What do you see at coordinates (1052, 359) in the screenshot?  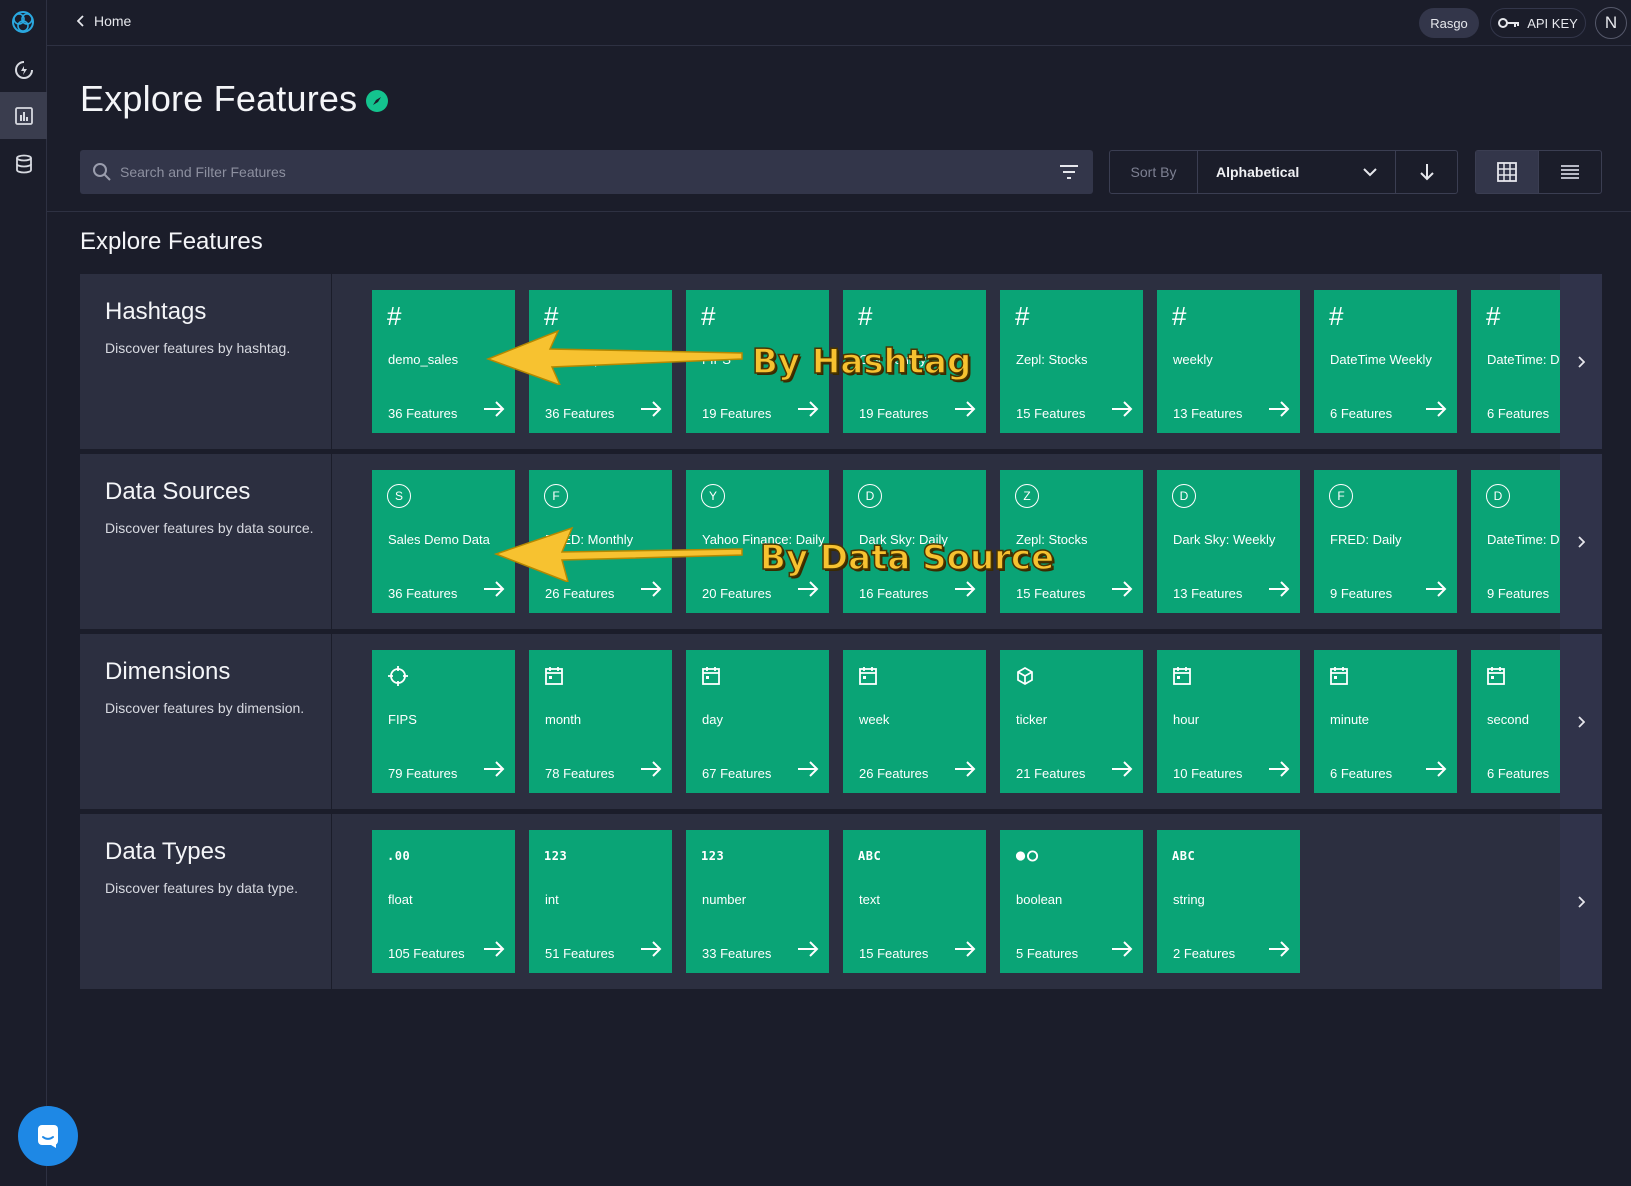 I see `card-name: Zepl: Stocks` at bounding box center [1052, 359].